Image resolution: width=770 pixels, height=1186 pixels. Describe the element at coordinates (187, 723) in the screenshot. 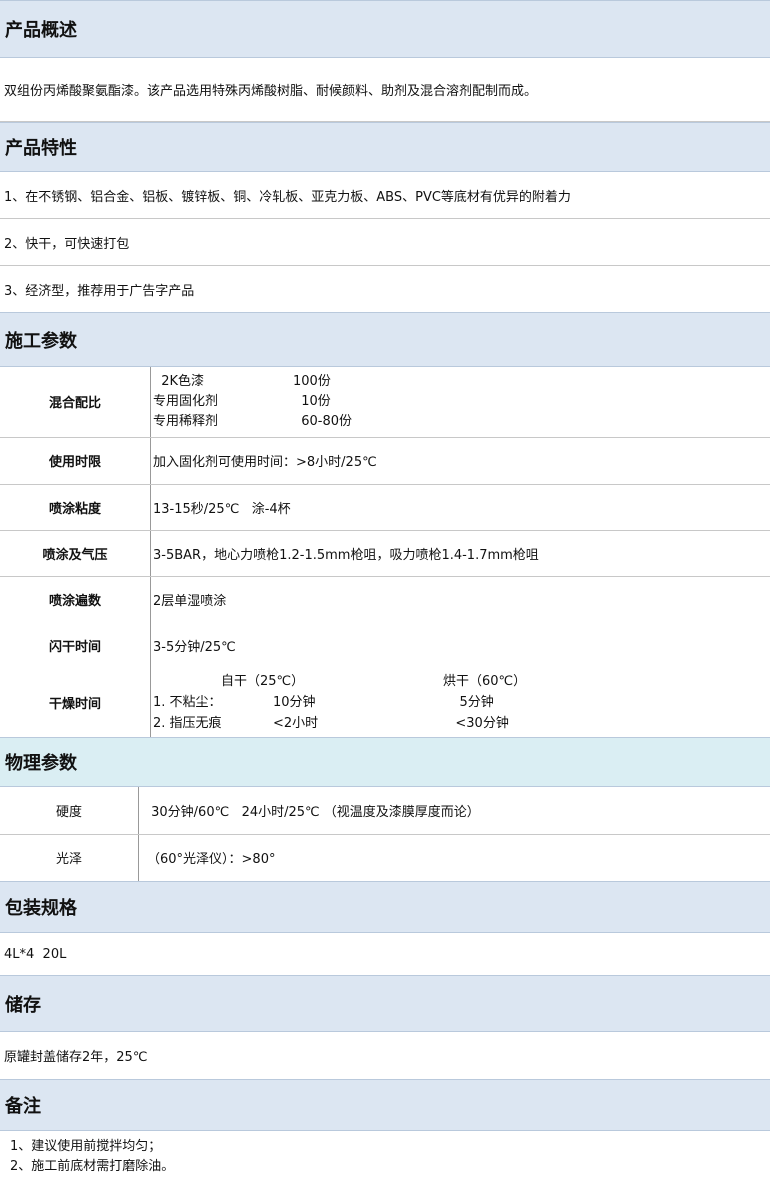

I see `dry-step-name: 2. 指压无痕` at that location.